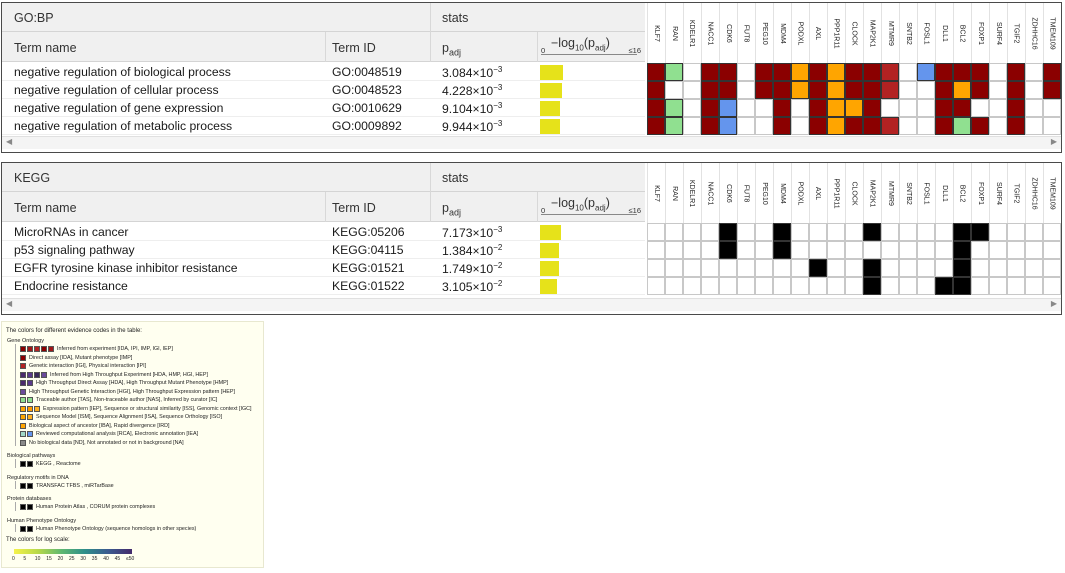  Describe the element at coordinates (1034, 33) in the screenshot. I see `gene-label: ZDHHC16` at that location.